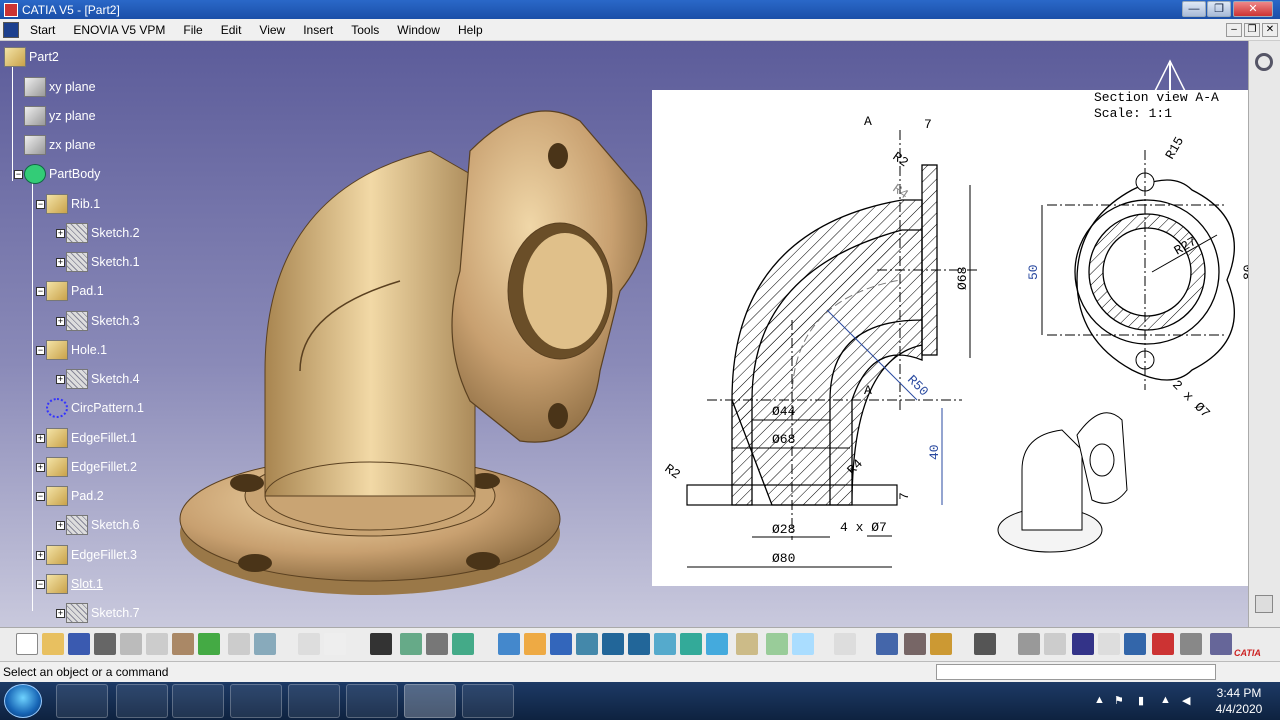  I want to click on print-icon, so click(105, 644).